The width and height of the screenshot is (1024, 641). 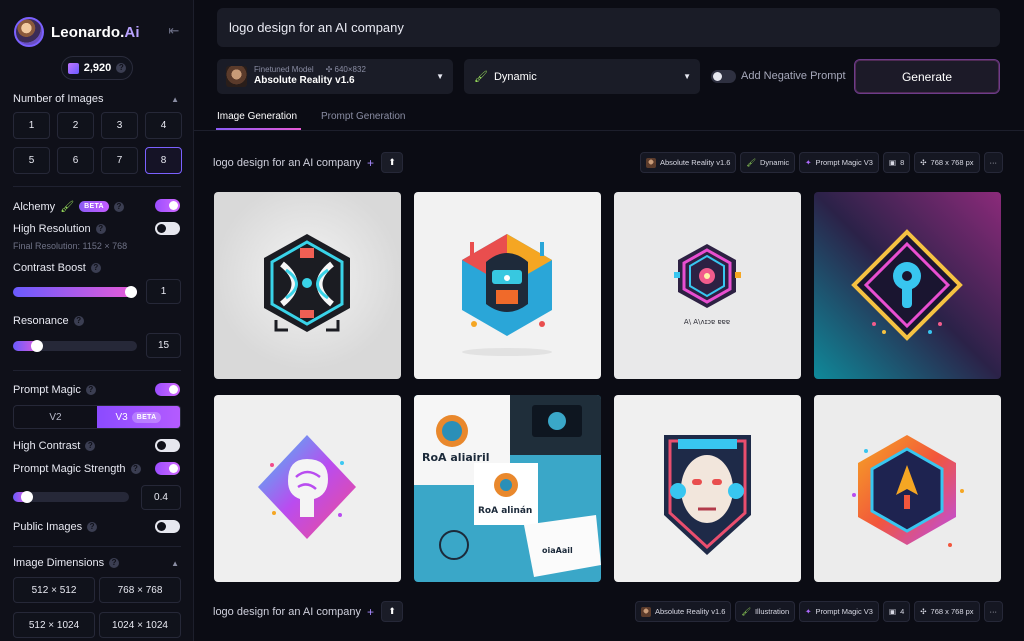 I want to click on num-images-2: 2, so click(x=75, y=125).